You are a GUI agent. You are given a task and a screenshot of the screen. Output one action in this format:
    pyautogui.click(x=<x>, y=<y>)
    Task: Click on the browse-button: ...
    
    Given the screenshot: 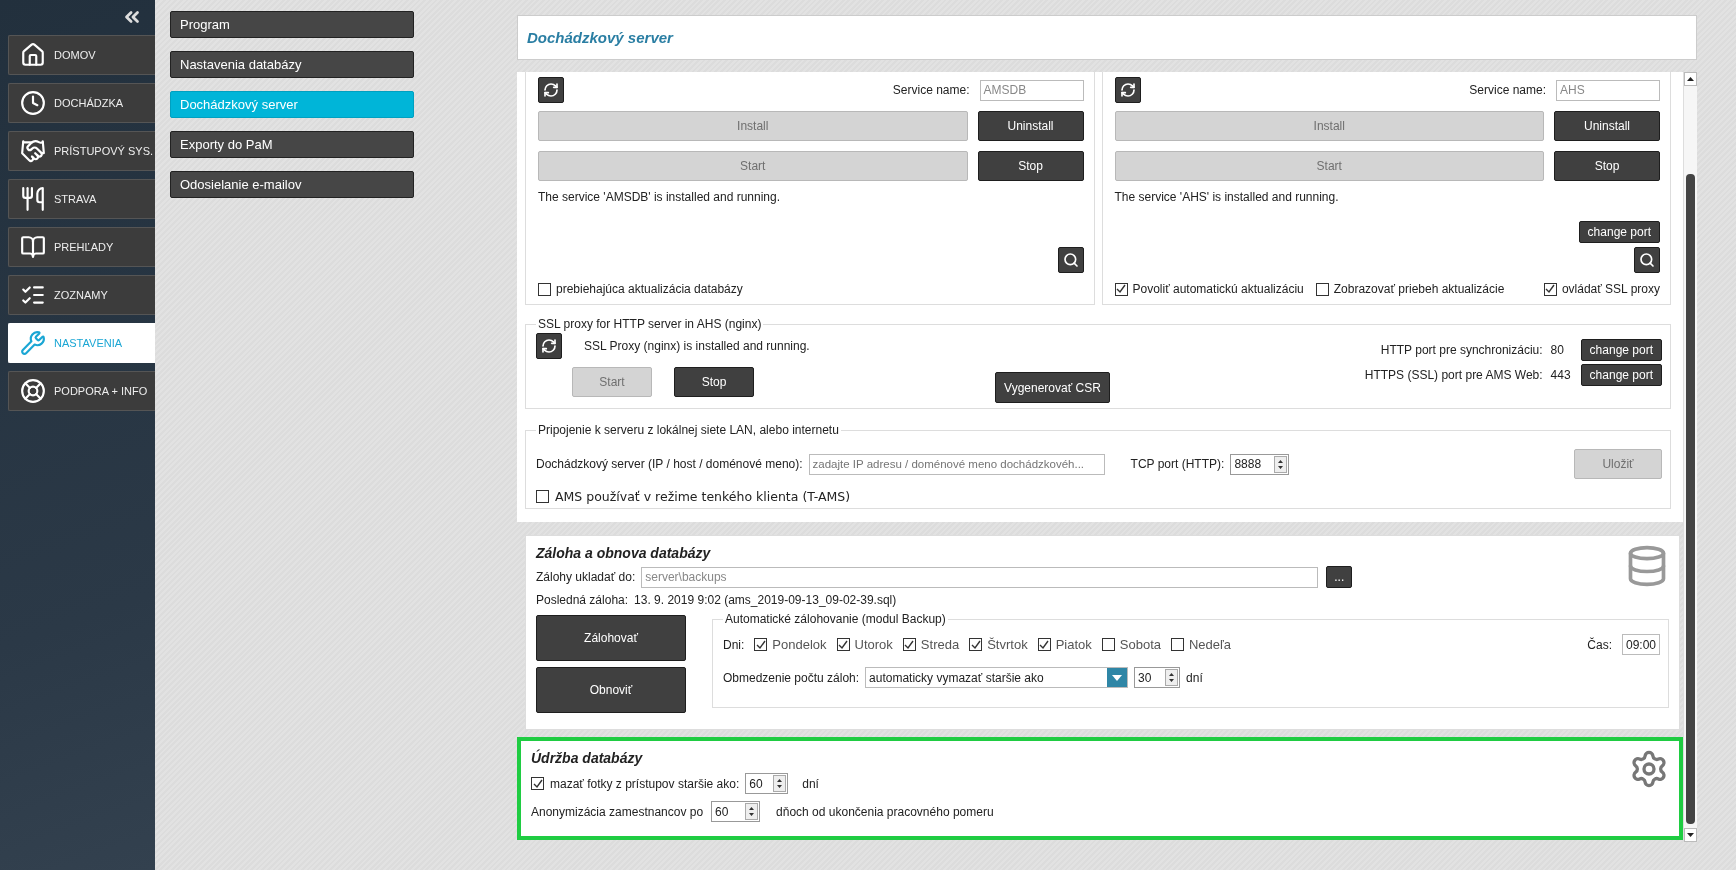 What is the action you would take?
    pyautogui.click(x=1339, y=577)
    